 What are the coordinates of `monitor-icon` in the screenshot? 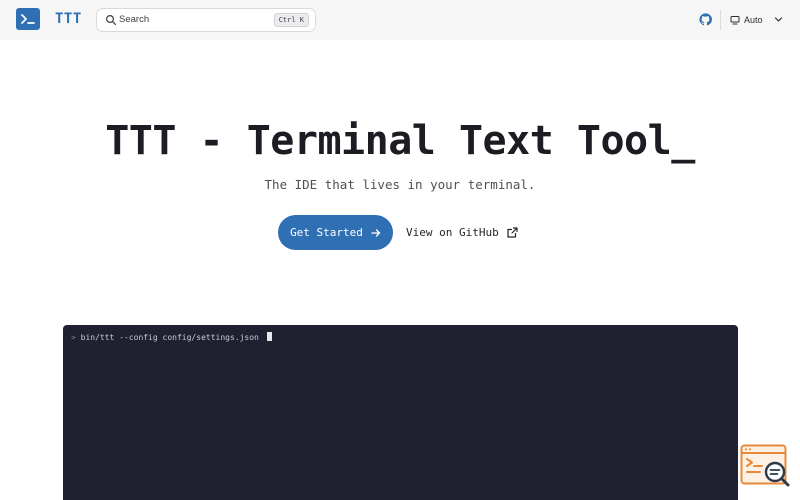 It's located at (735, 20).